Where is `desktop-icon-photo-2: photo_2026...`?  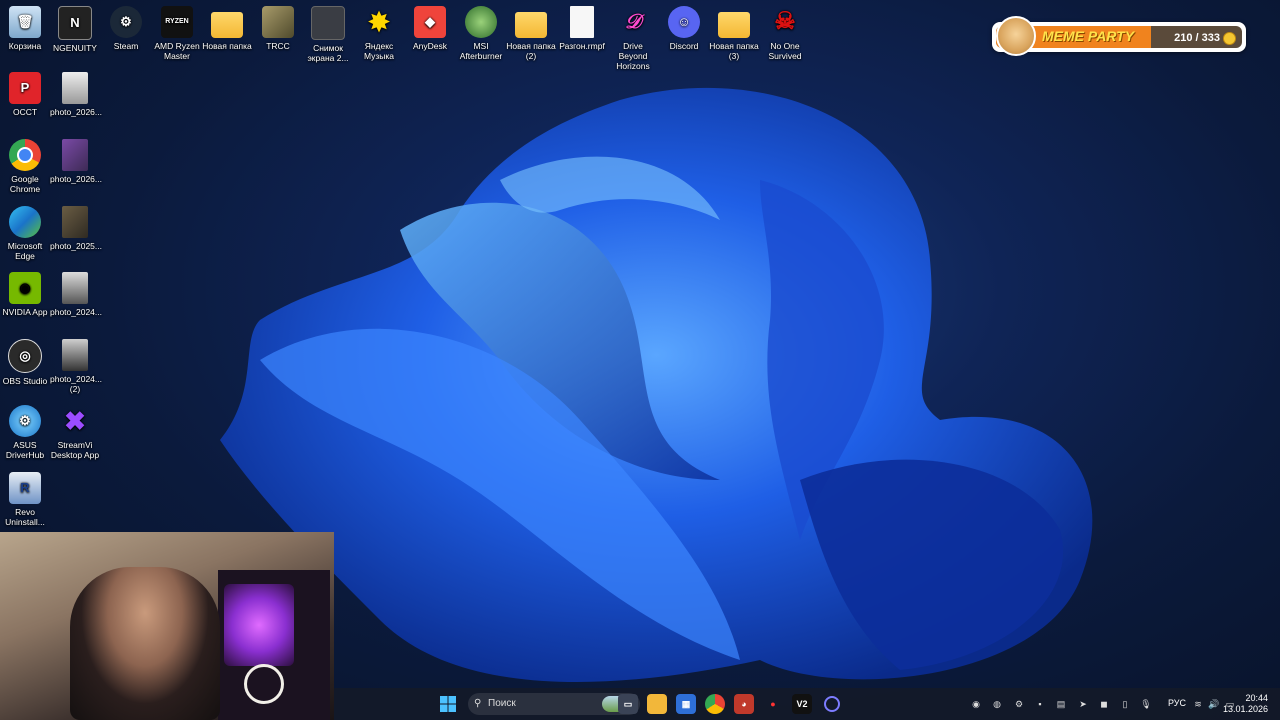 desktop-icon-photo-2: photo_2026... is located at coordinates (76, 161).